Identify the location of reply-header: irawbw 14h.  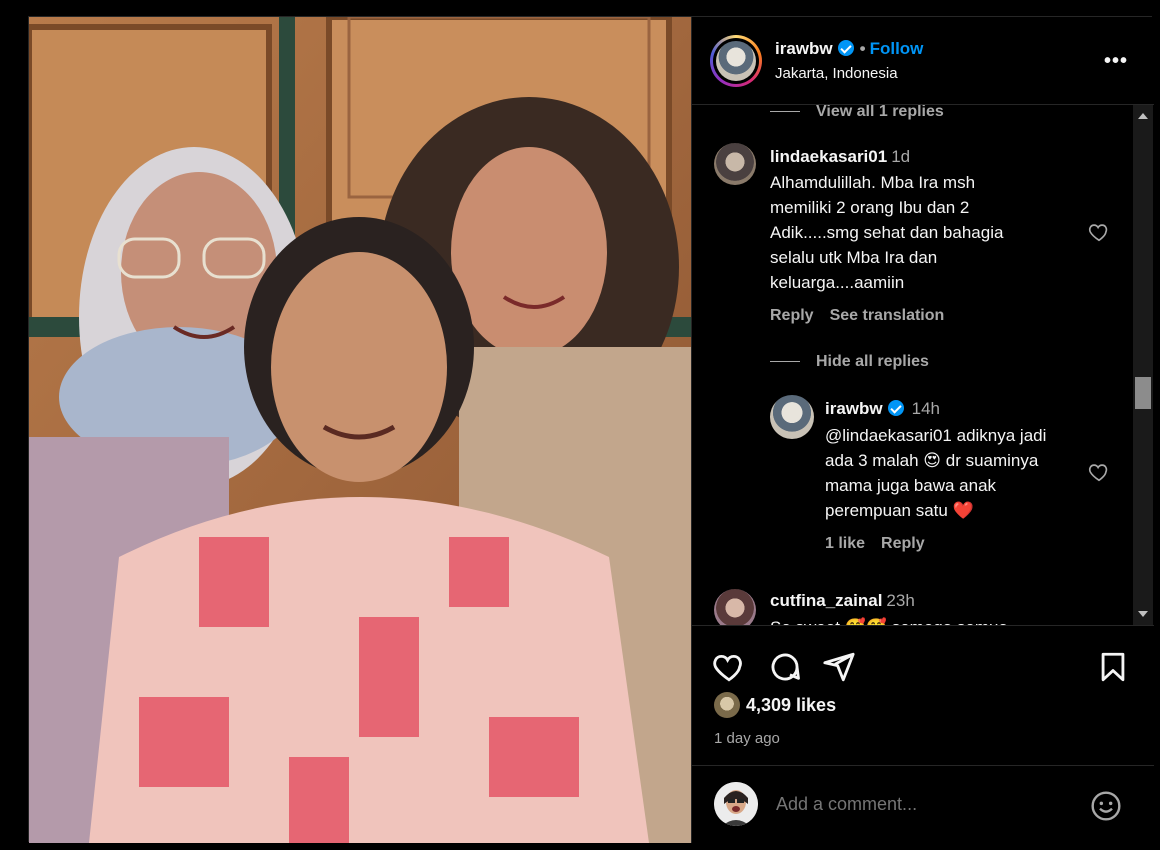
(882, 409).